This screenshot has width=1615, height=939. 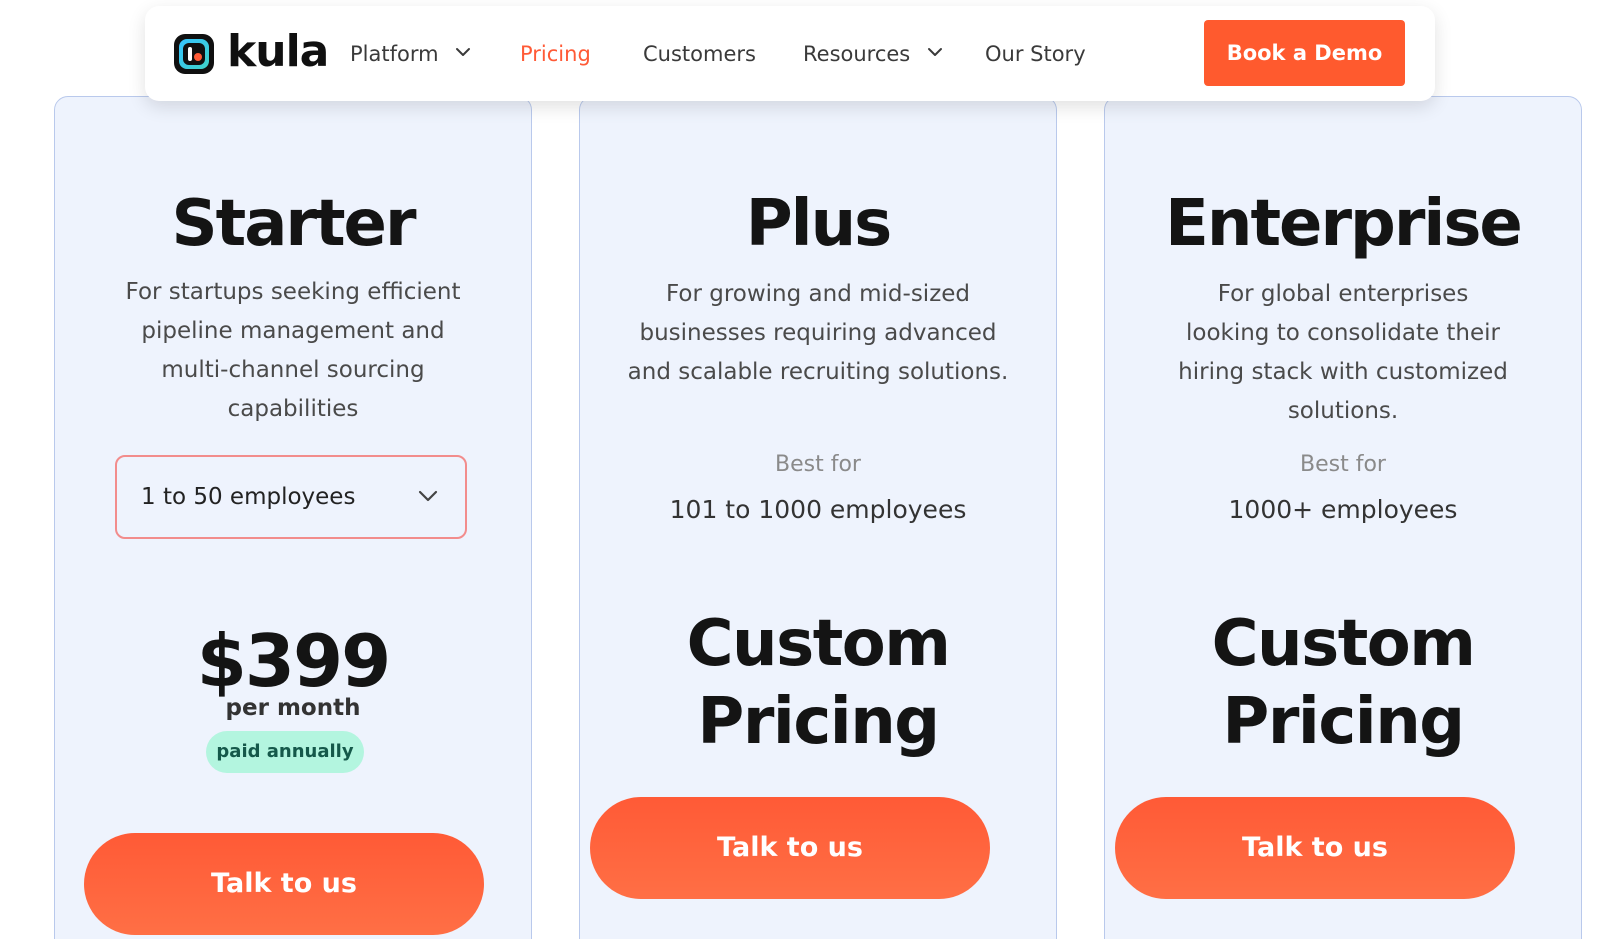 I want to click on plan-name: Enterprise, so click(x=1344, y=224).